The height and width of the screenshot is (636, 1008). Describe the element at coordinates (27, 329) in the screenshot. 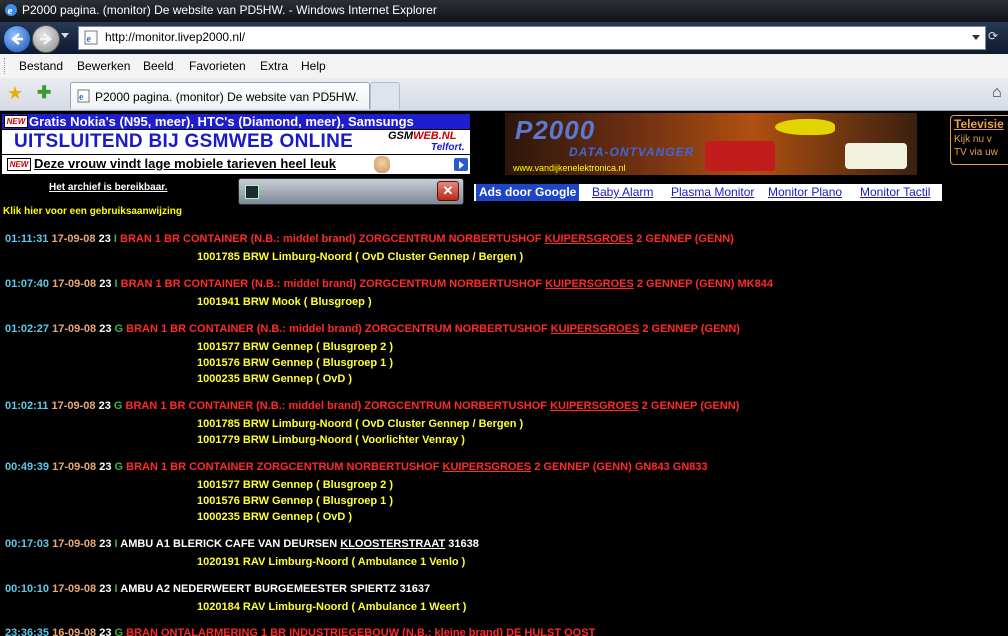

I see `message-time: 01:02:27` at that location.